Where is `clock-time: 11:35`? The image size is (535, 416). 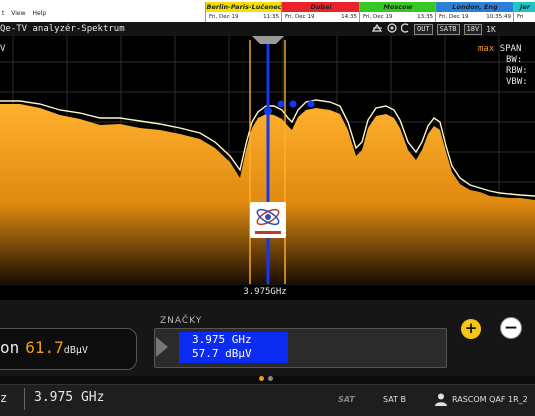
clock-time: 11:35 is located at coordinates (271, 17).